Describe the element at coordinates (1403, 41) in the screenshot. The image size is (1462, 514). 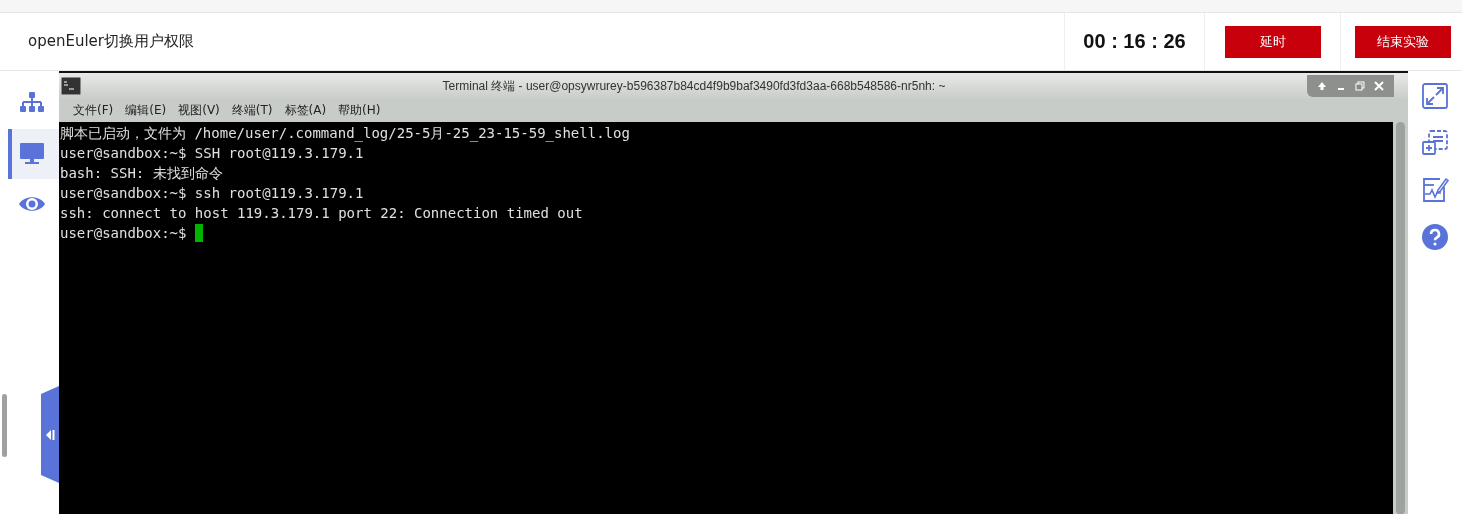
I see `header-button: 结束实验` at that location.